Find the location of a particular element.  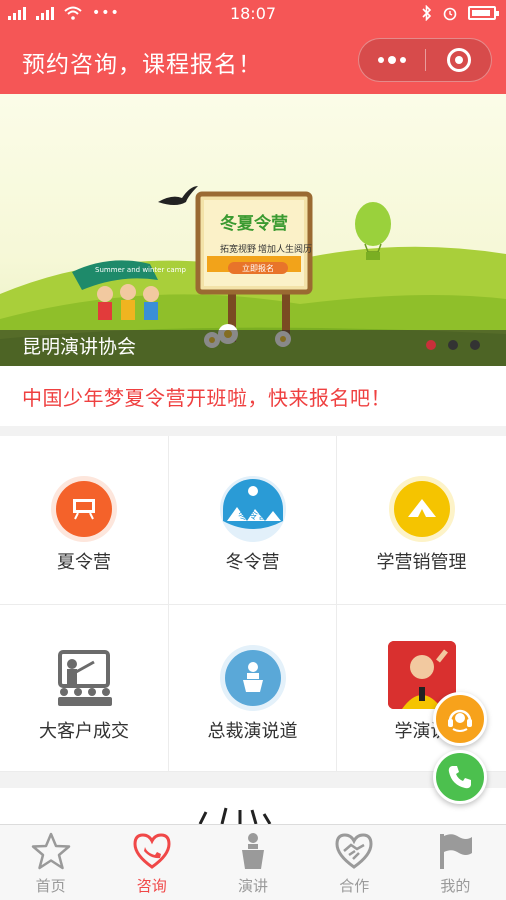

grid-item-label: 冬令营 is located at coordinates (252, 562).